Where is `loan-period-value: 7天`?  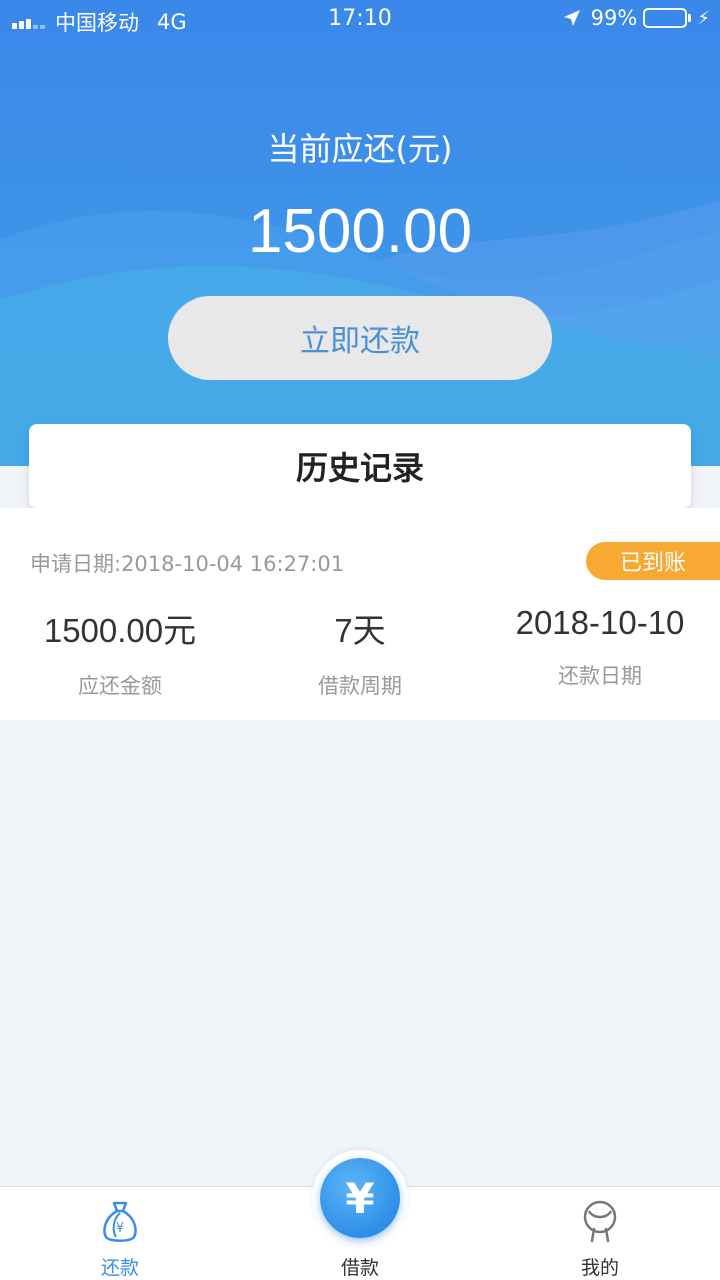 loan-period-value: 7天 is located at coordinates (360, 630).